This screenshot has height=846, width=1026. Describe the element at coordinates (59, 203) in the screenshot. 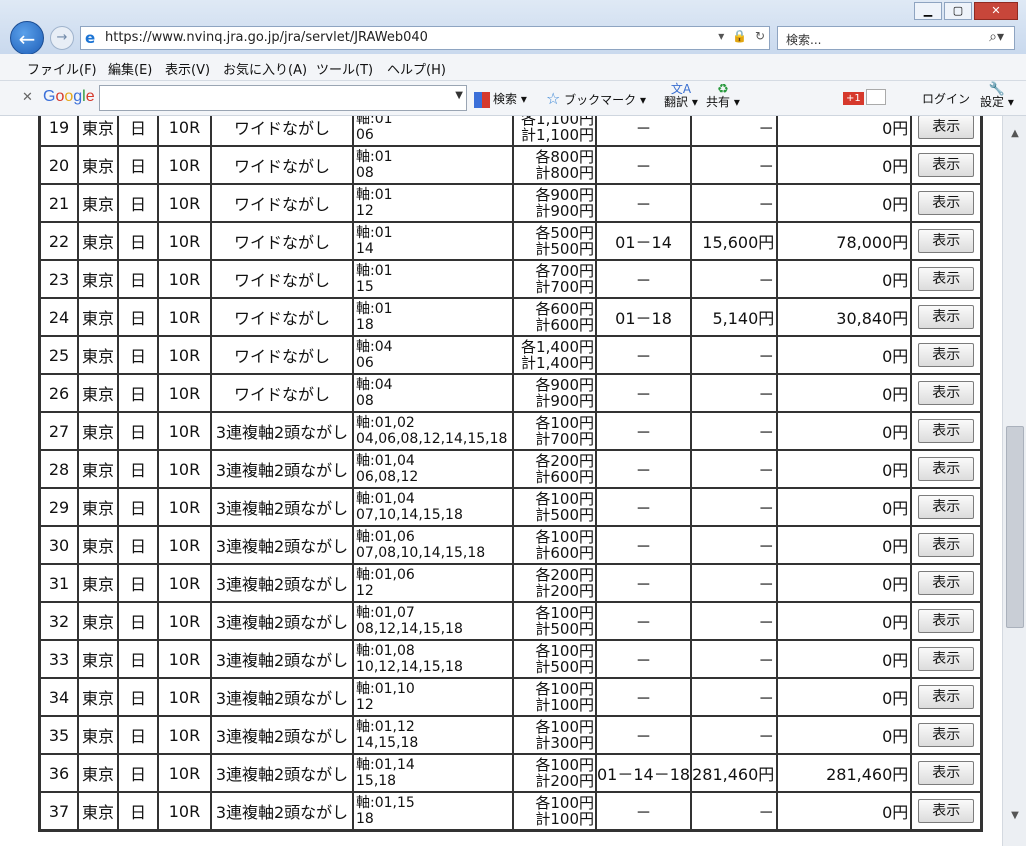

I see `bet-number: 21` at that location.